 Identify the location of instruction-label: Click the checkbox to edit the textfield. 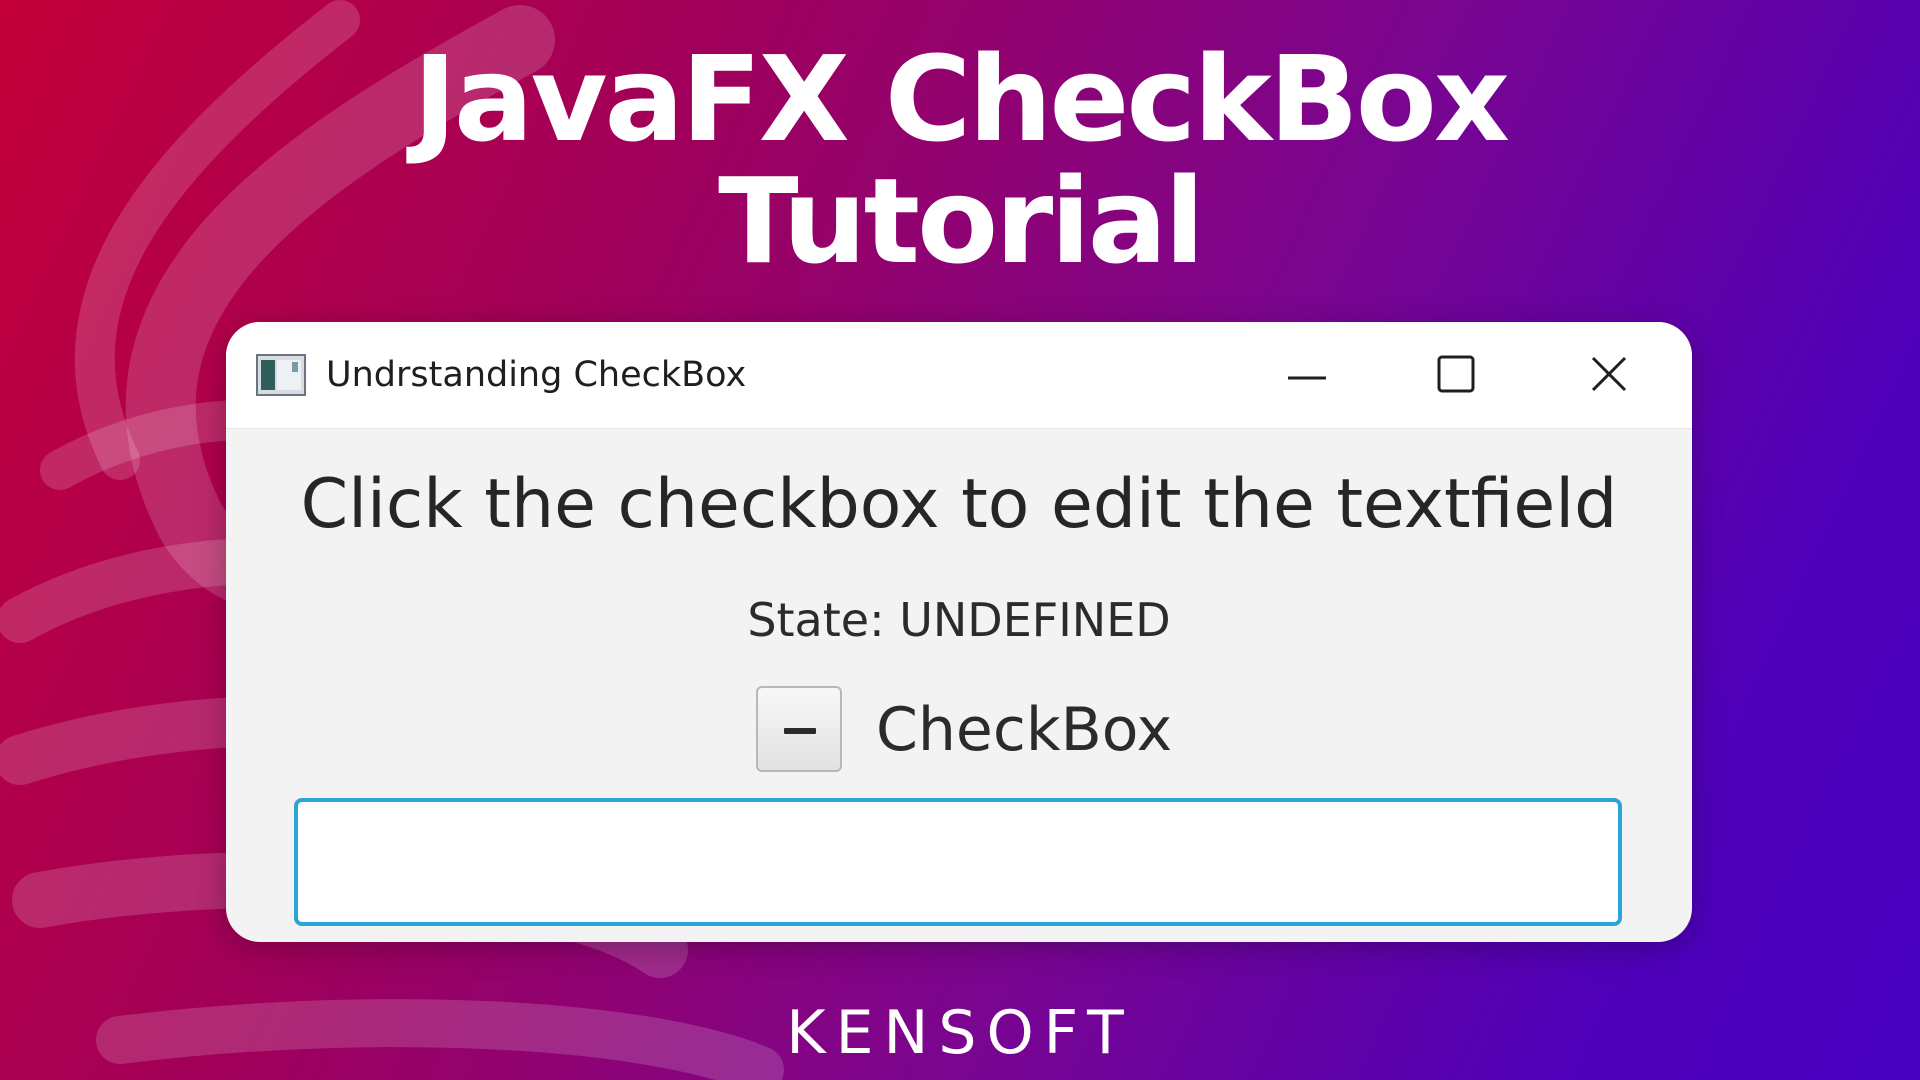
(959, 504).